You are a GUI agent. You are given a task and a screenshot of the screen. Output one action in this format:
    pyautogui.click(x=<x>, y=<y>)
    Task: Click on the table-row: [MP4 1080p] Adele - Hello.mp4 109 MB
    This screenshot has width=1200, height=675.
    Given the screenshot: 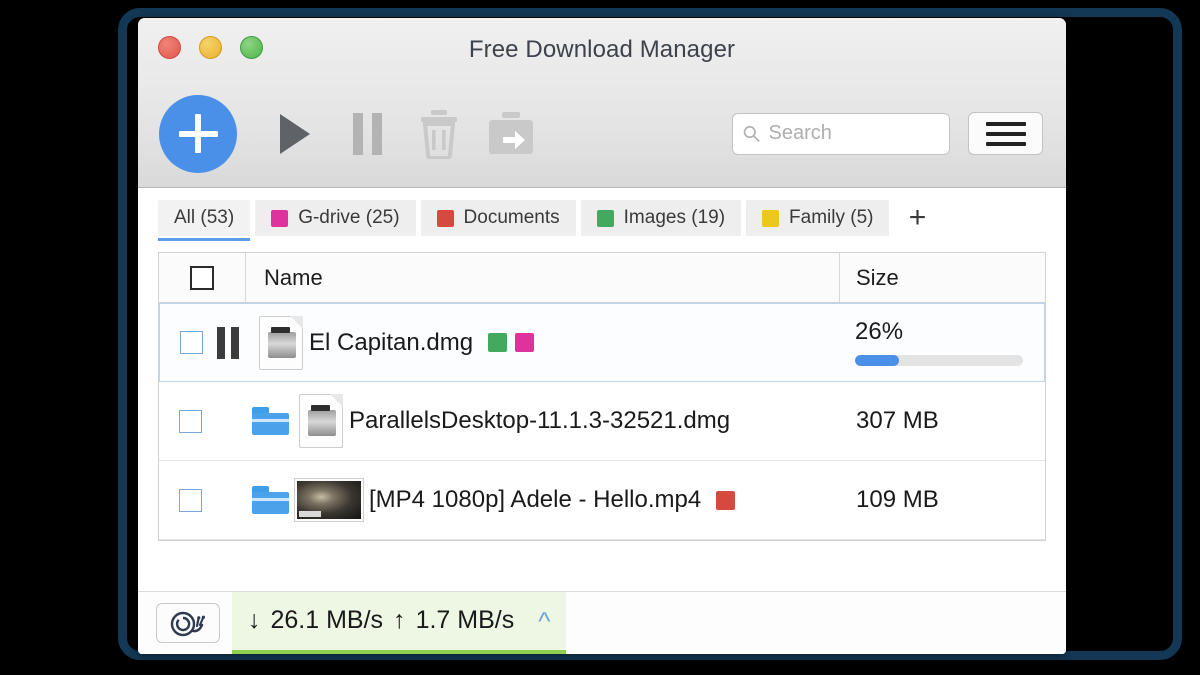 What is the action you would take?
    pyautogui.click(x=602, y=500)
    